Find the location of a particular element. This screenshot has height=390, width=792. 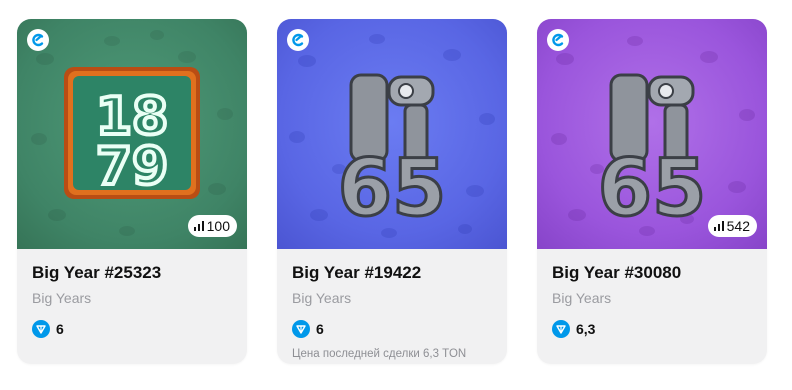

rarity-badge: 542 is located at coordinates (732, 226).